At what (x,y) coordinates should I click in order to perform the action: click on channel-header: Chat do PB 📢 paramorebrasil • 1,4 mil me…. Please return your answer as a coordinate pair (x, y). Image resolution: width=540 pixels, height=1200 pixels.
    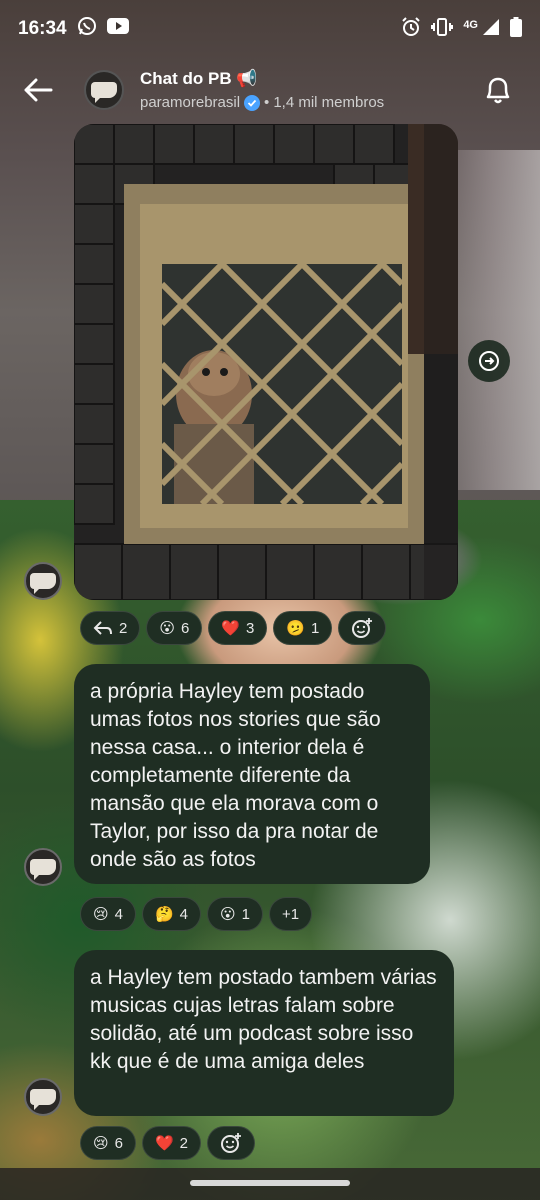
    Looking at the image, I should click on (270, 90).